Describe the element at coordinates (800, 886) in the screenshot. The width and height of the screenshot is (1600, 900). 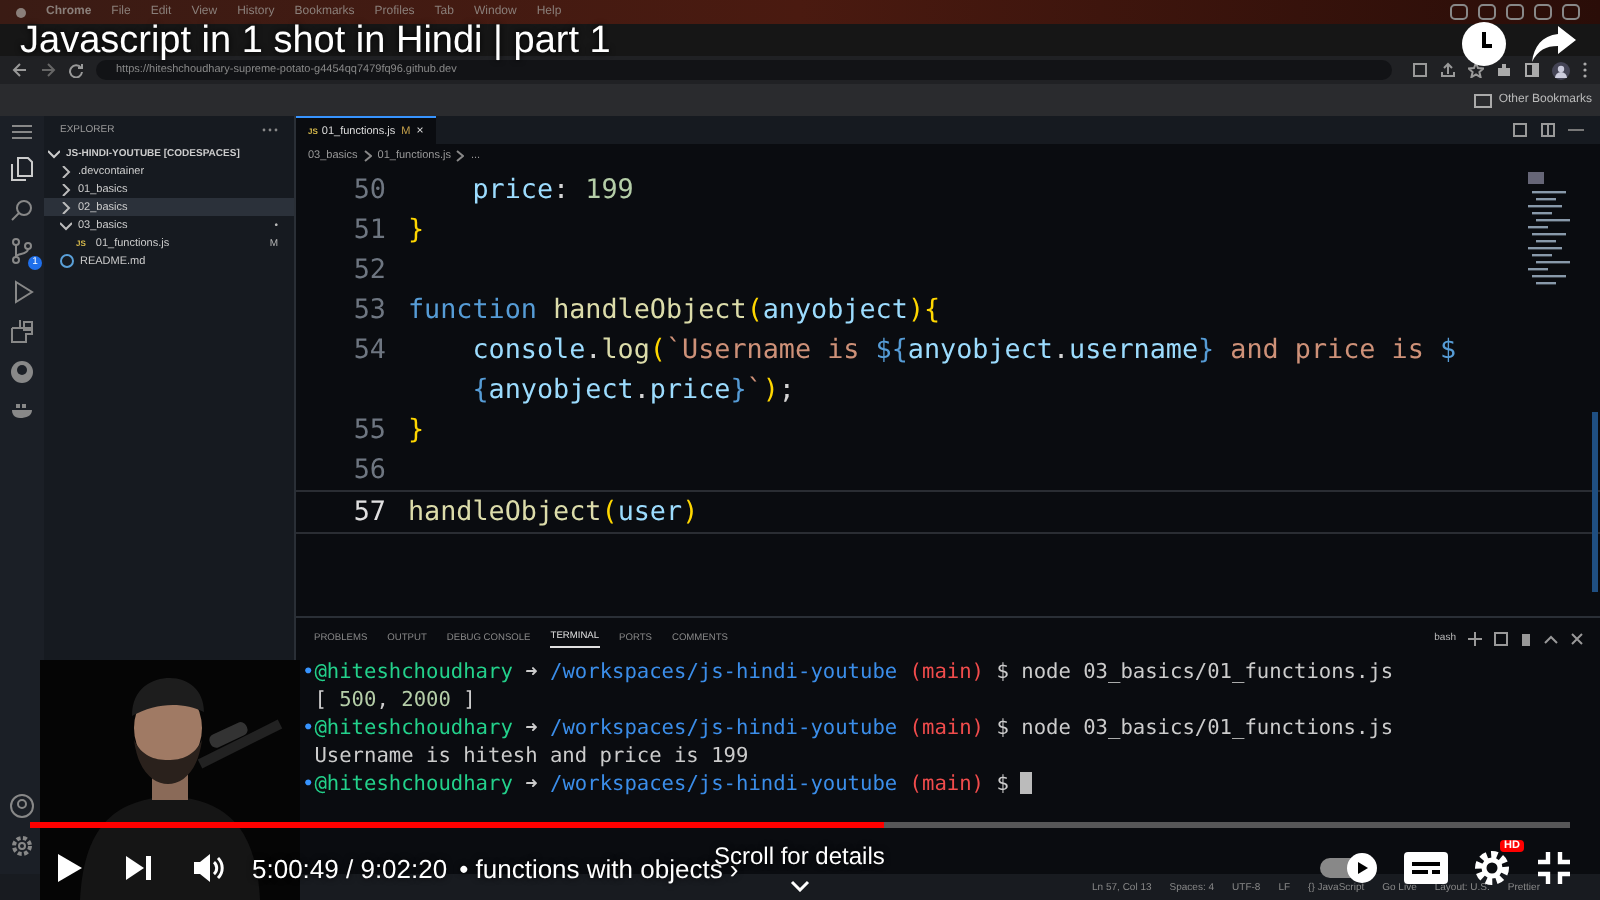
I see `chevron-down-icon` at that location.